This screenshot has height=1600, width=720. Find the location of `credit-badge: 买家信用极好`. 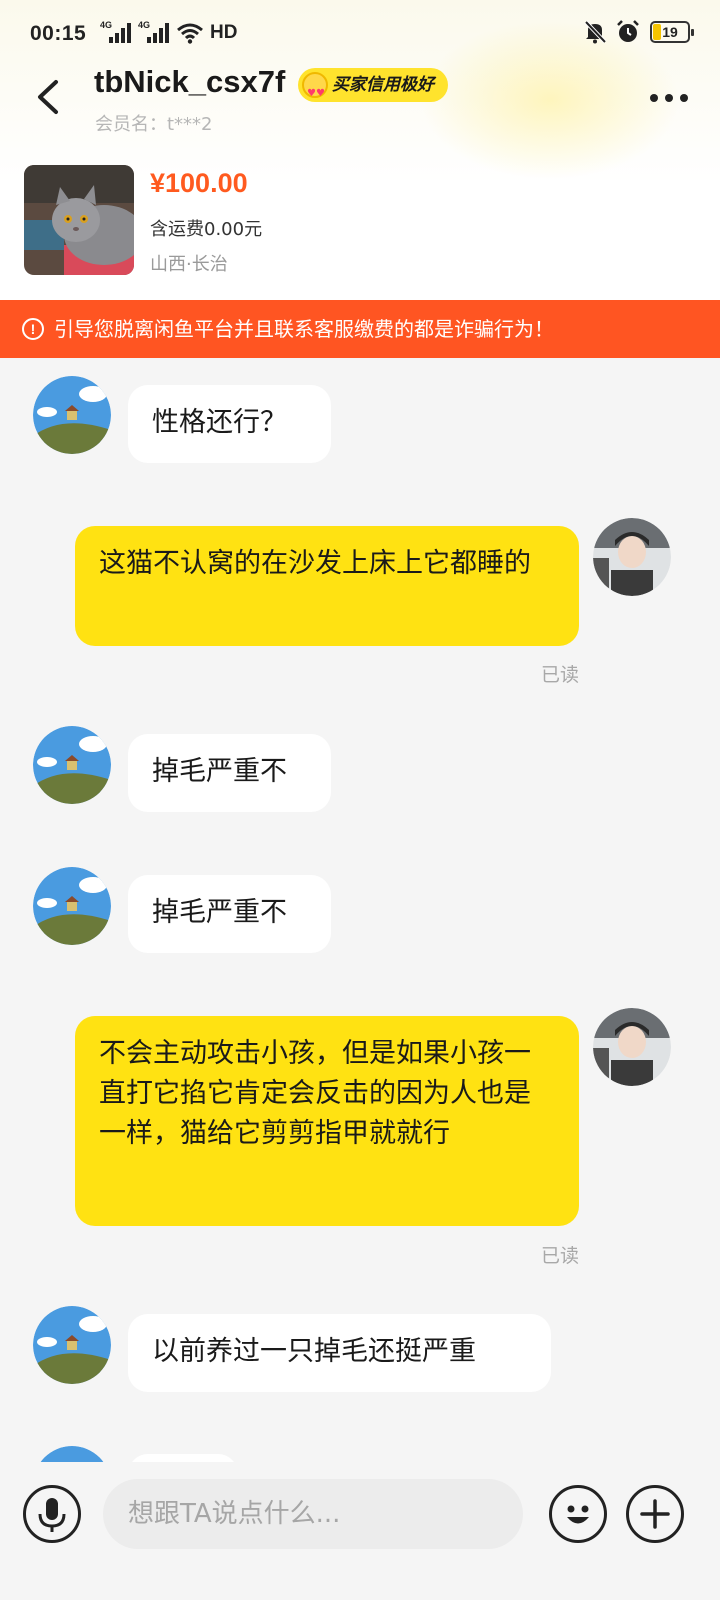

credit-badge: 买家信用极好 is located at coordinates (373, 89).